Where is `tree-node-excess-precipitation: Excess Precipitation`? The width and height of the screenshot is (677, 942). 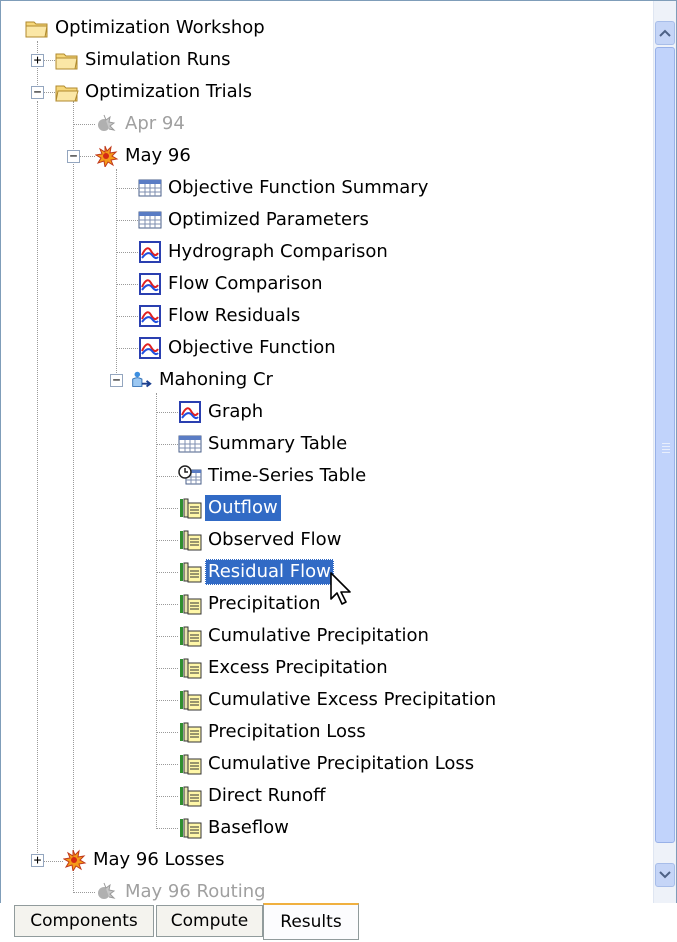 tree-node-excess-precipitation: Excess Precipitation is located at coordinates (284, 668).